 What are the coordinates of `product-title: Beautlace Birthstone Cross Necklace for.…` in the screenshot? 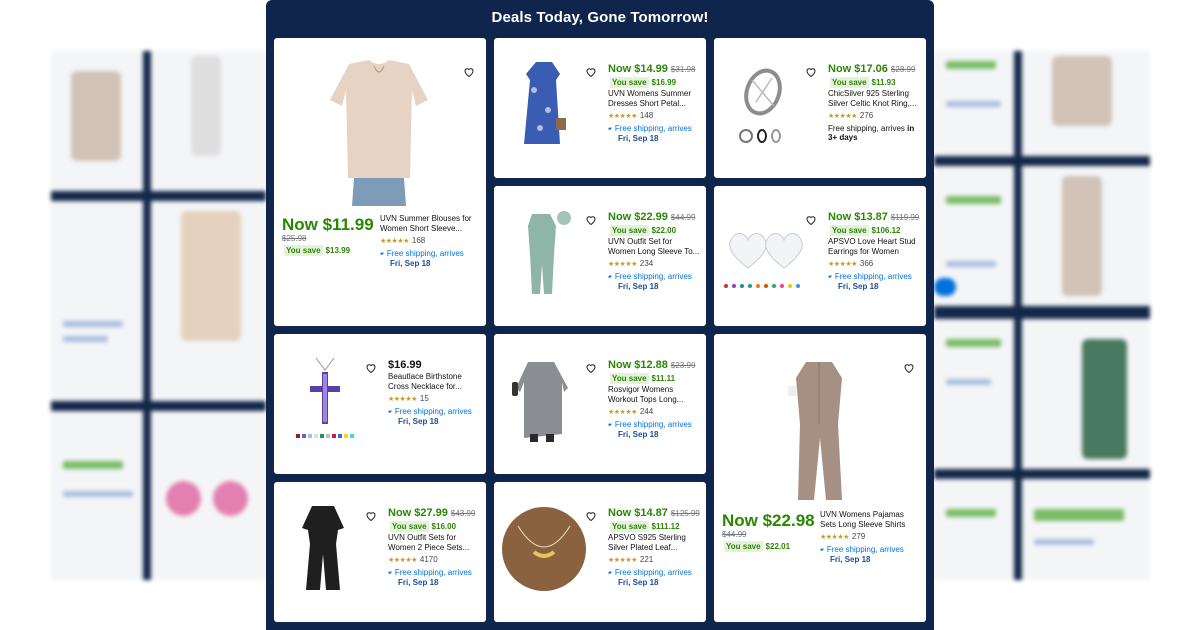 It's located at (434, 382).